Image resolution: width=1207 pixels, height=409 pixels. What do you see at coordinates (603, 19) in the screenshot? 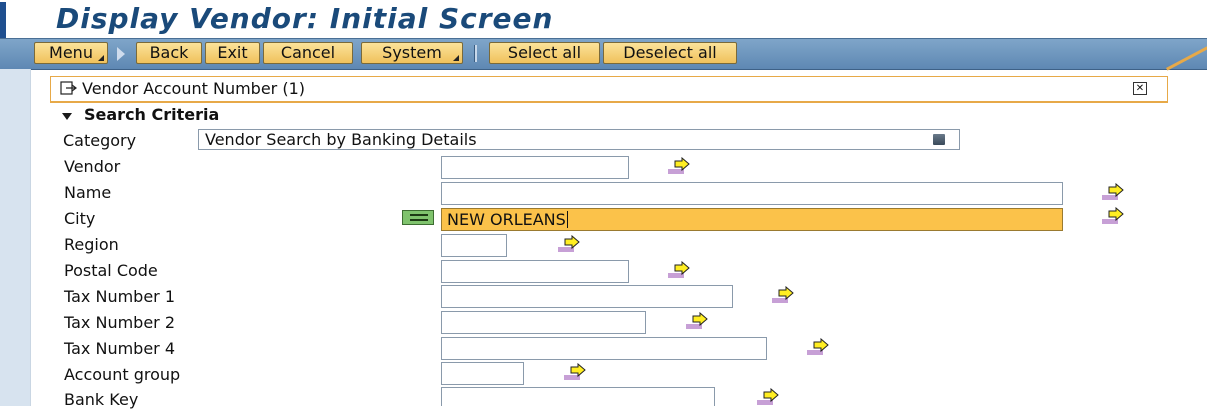
I see `title-bar: Display Vendor: Initial Screen` at bounding box center [603, 19].